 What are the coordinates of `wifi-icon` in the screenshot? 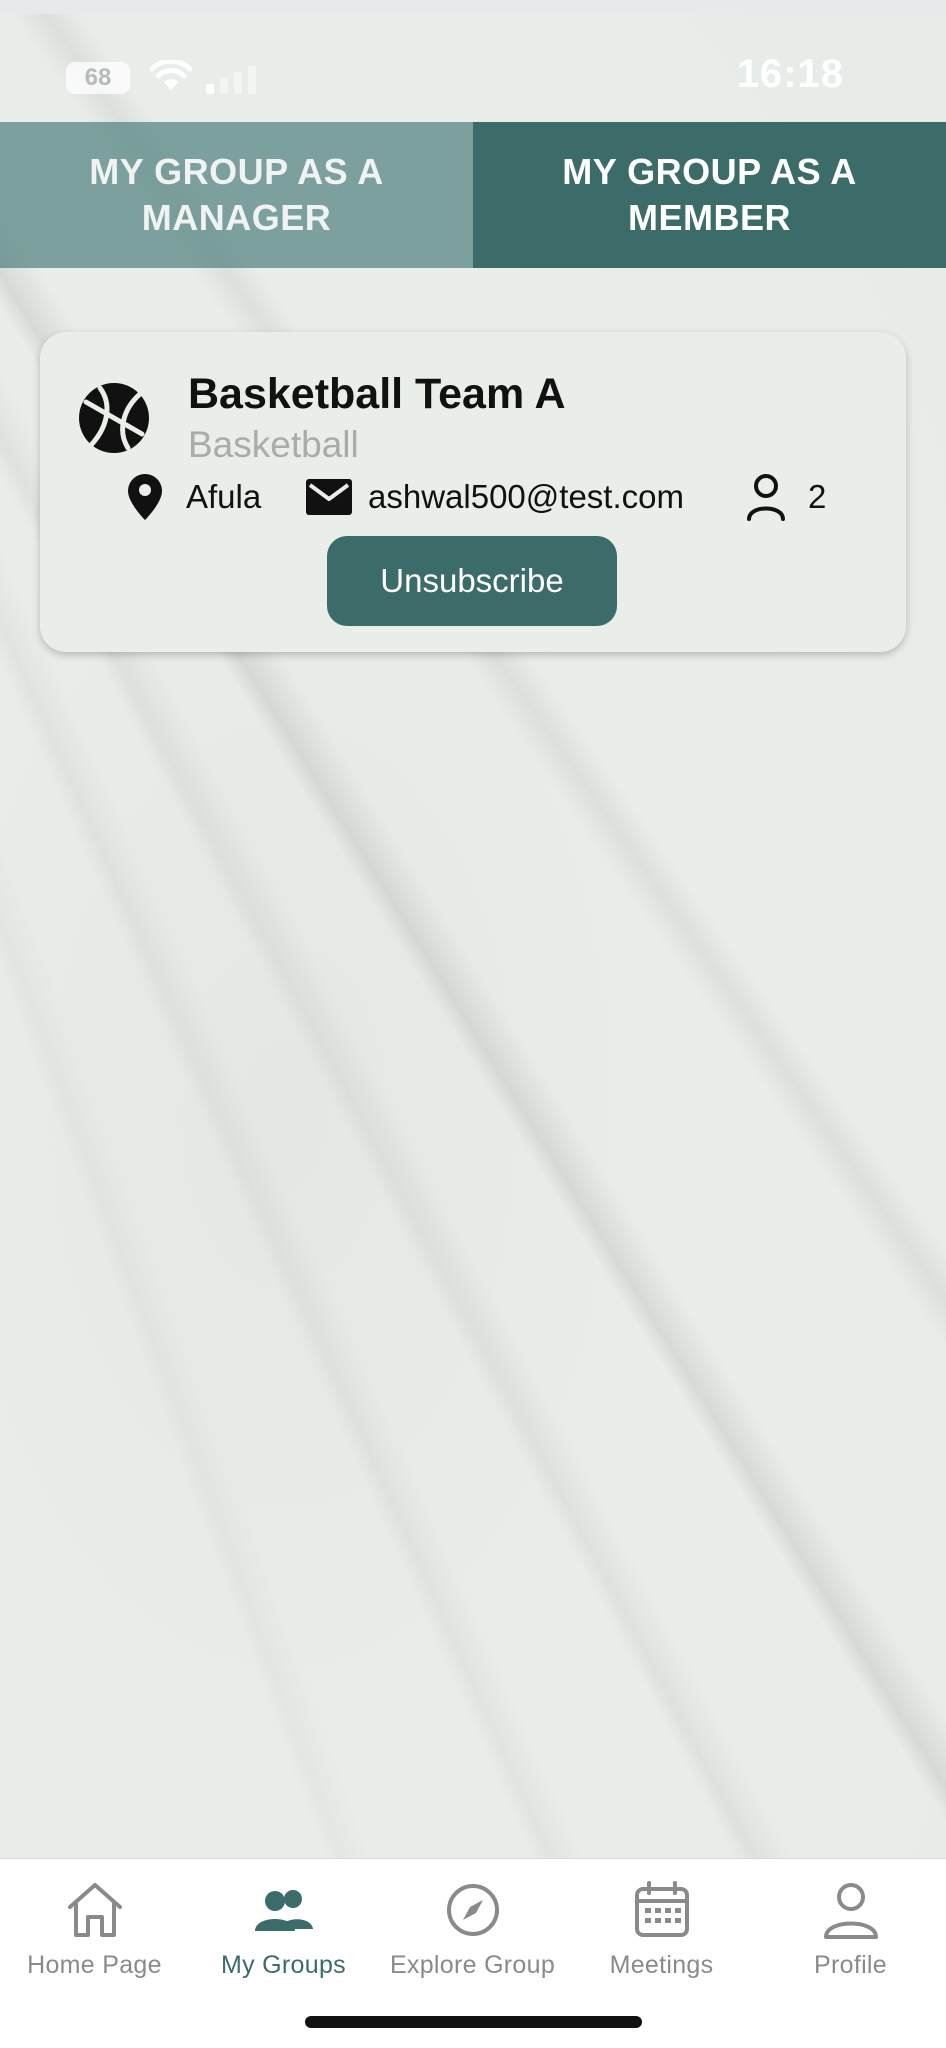 It's located at (171, 75).